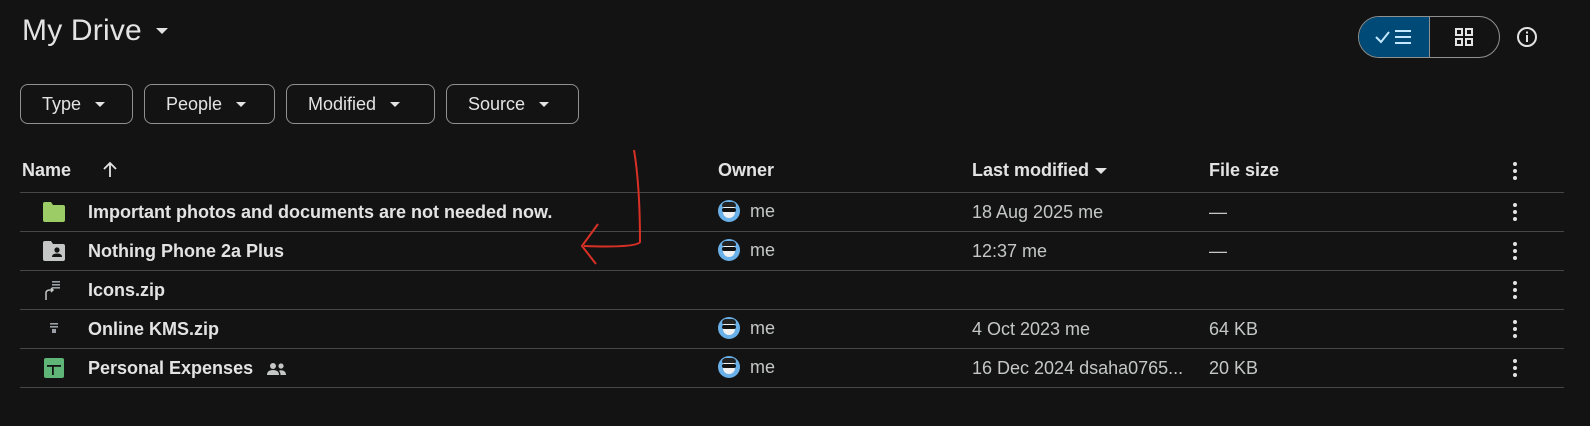 Image resolution: width=1590 pixels, height=426 pixels. I want to click on column-last-modified-header: Last modified, so click(1040, 170).